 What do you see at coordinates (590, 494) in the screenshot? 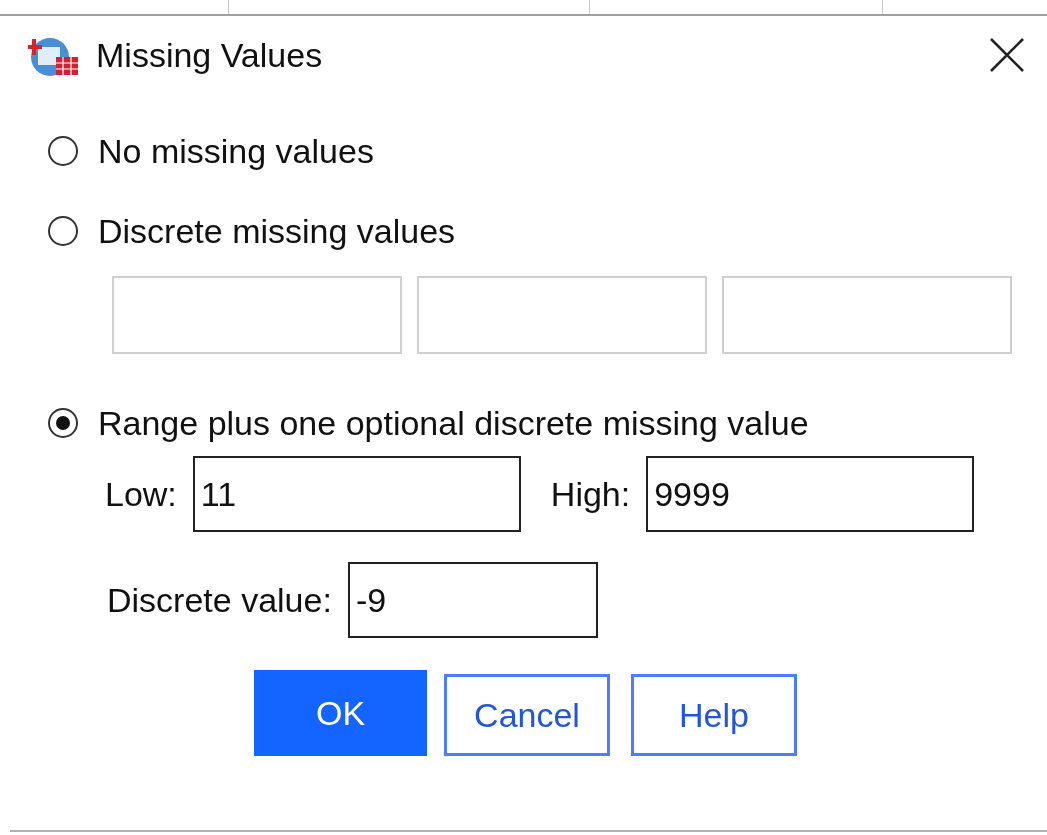
I see `field-label: High:` at bounding box center [590, 494].